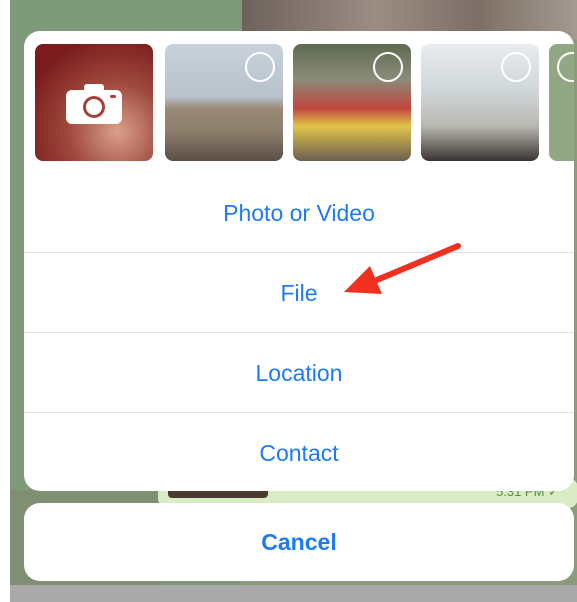  I want to click on bottom-bar, so click(293, 593).